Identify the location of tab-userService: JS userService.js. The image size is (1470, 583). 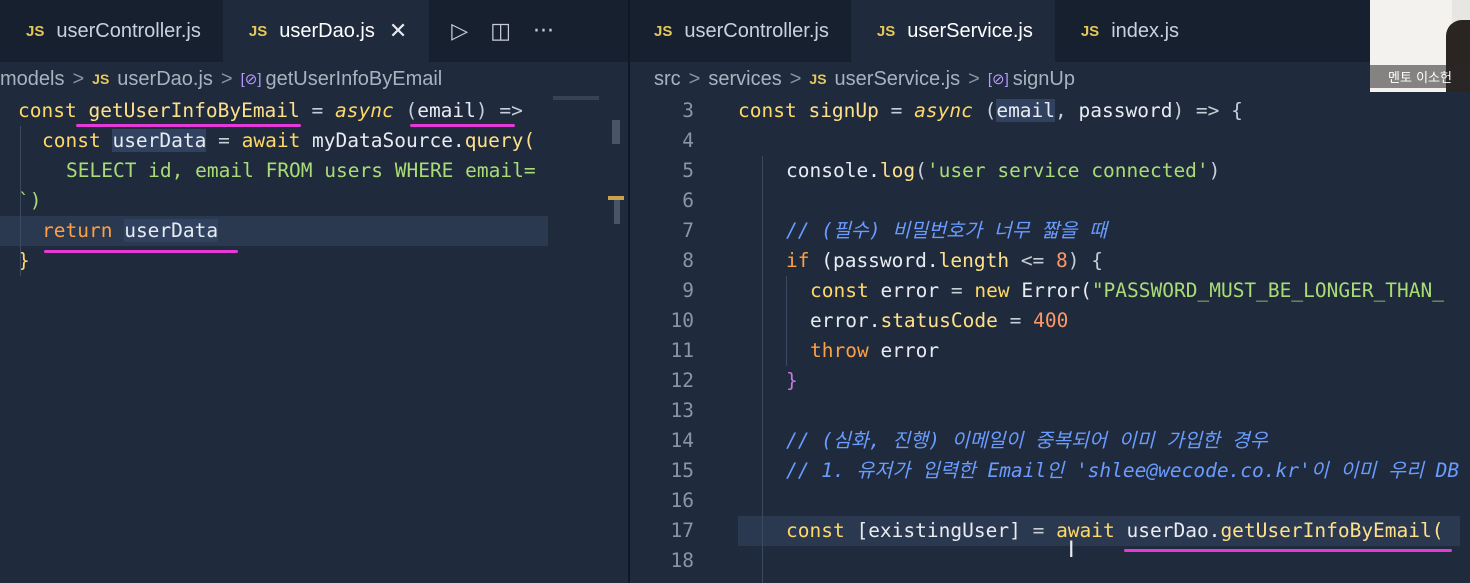
(952, 31).